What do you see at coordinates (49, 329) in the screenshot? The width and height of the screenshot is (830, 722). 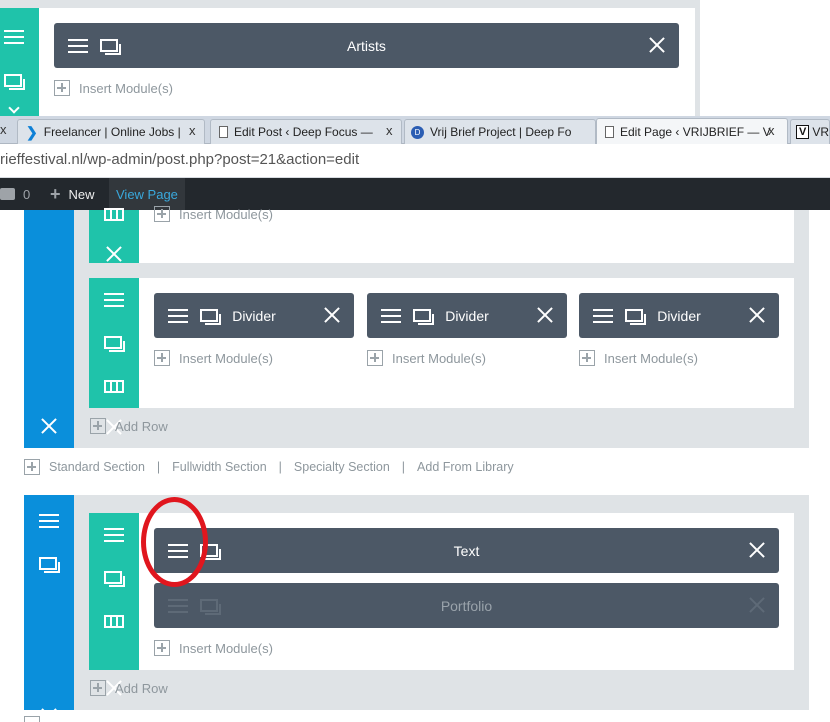 I see `section-1-controls` at bounding box center [49, 329].